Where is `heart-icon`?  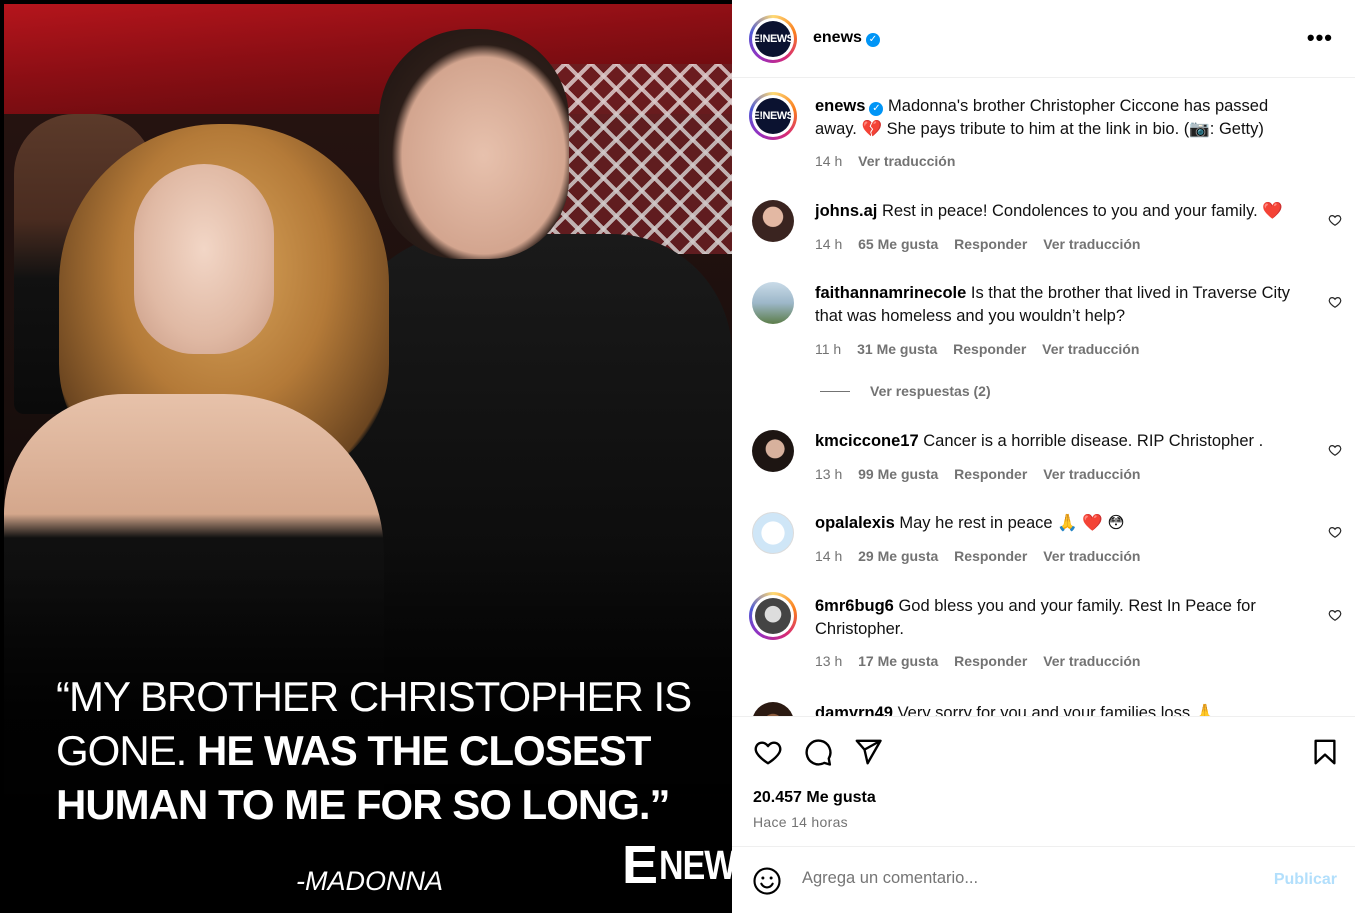 heart-icon is located at coordinates (768, 752).